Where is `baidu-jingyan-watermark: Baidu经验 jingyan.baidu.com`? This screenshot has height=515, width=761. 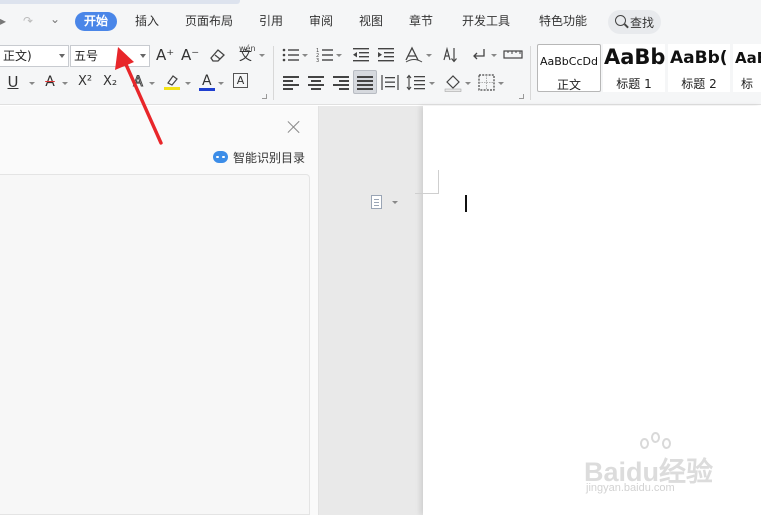 baidu-jingyan-watermark: Baidu经验 jingyan.baidu.com is located at coordinates (654, 466).